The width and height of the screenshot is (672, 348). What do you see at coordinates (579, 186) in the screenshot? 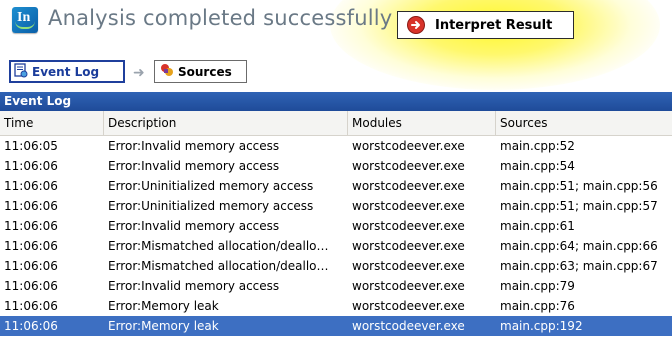
I see `cell-sources: main.cpp:51; main.cpp:56` at bounding box center [579, 186].